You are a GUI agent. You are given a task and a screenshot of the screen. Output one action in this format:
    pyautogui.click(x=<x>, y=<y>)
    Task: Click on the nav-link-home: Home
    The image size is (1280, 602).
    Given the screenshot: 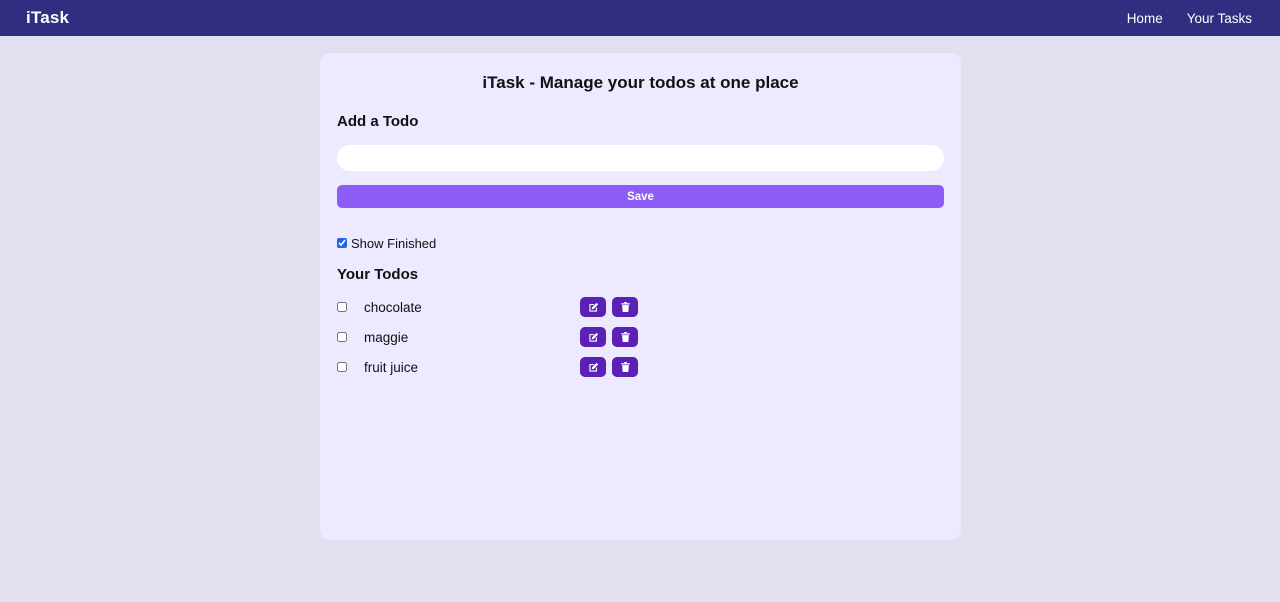 What is the action you would take?
    pyautogui.click(x=1145, y=18)
    